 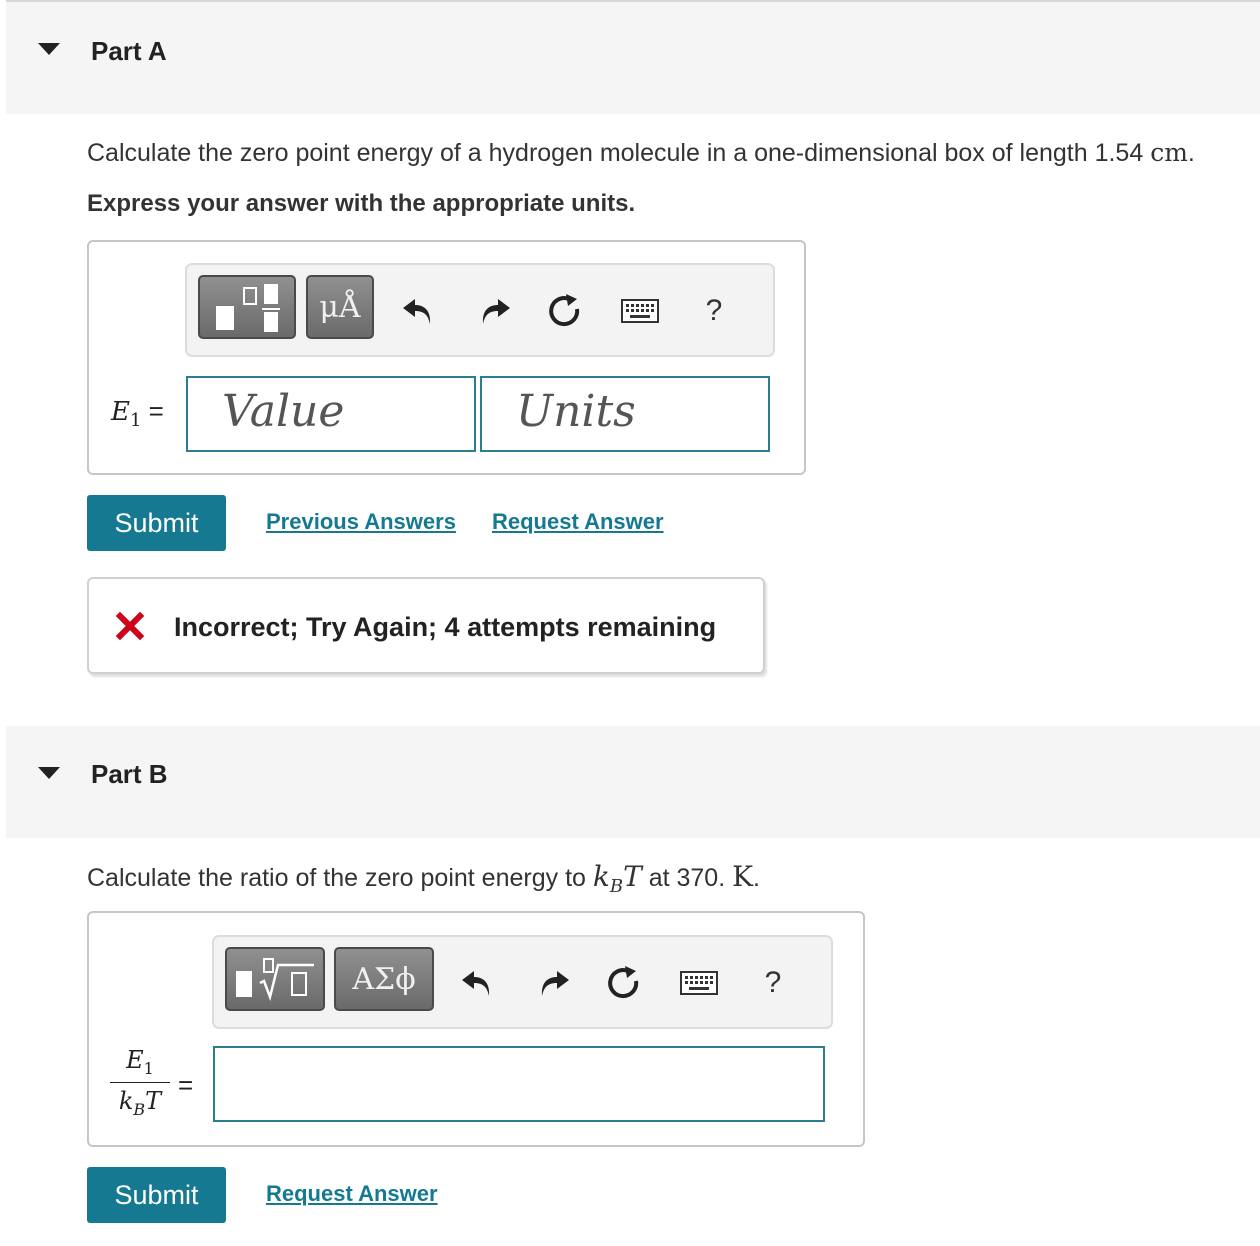 I want to click on sqrt-template-icon, so click(x=275, y=979).